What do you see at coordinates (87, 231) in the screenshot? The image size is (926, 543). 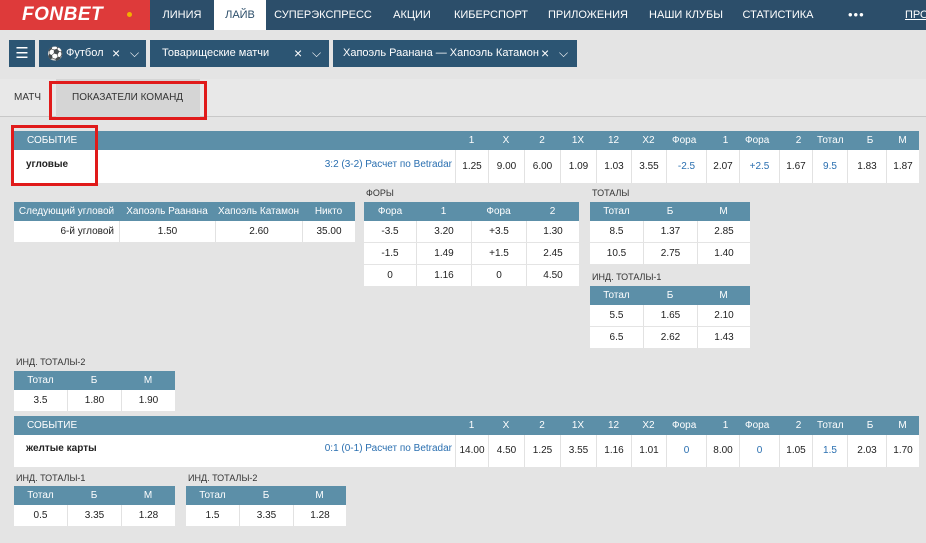 I see `next-corner-label: 6-й угловой` at bounding box center [87, 231].